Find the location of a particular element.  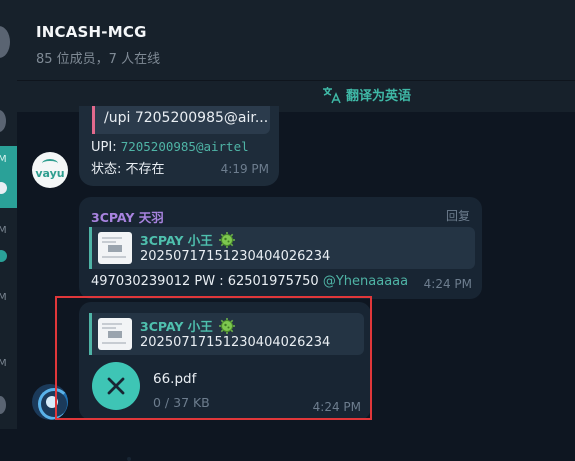

message-text: 497030239012 PW : 62501975750 @Yhenaaaaa is located at coordinates (249, 281).